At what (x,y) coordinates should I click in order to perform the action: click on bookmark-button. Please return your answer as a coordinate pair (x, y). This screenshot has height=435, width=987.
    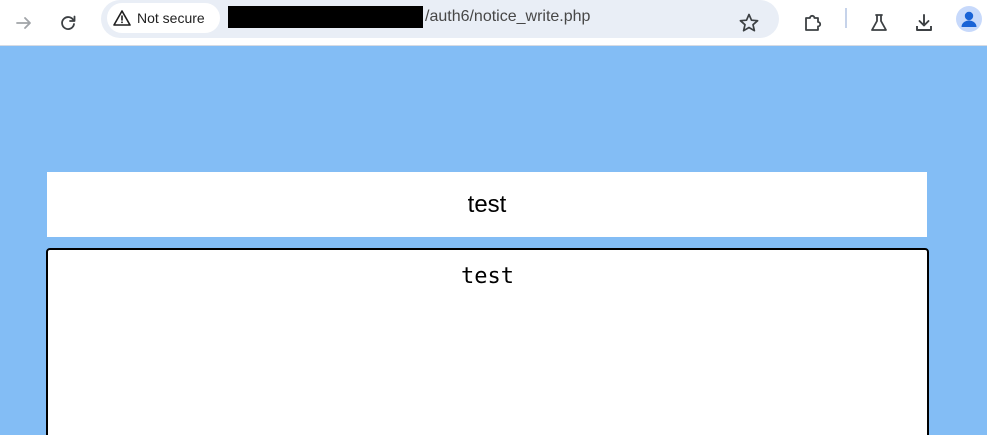
    Looking at the image, I should click on (749, 23).